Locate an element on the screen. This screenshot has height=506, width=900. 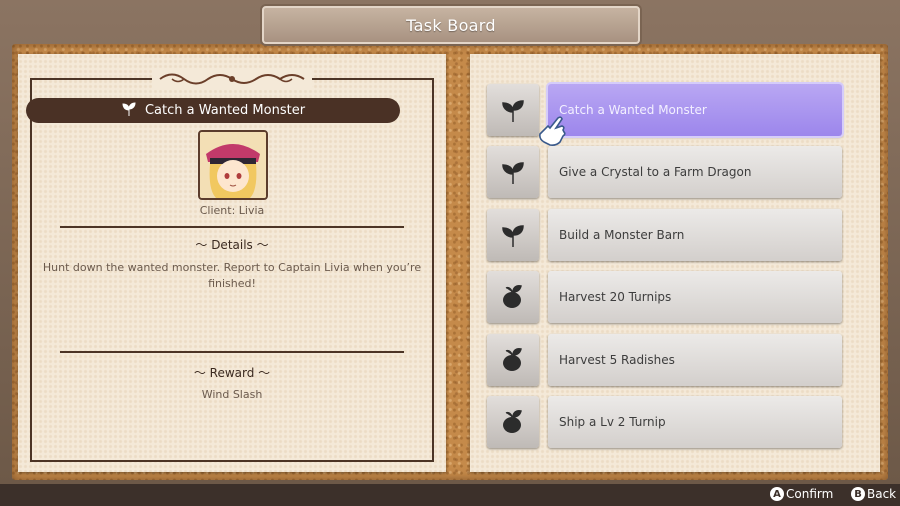
task-button: Ship a Lv 2 Turnip is located at coordinates (695, 422).